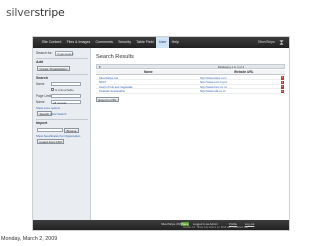  I want to click on specification-link: Show Specification for Organisation, so click(58, 136).